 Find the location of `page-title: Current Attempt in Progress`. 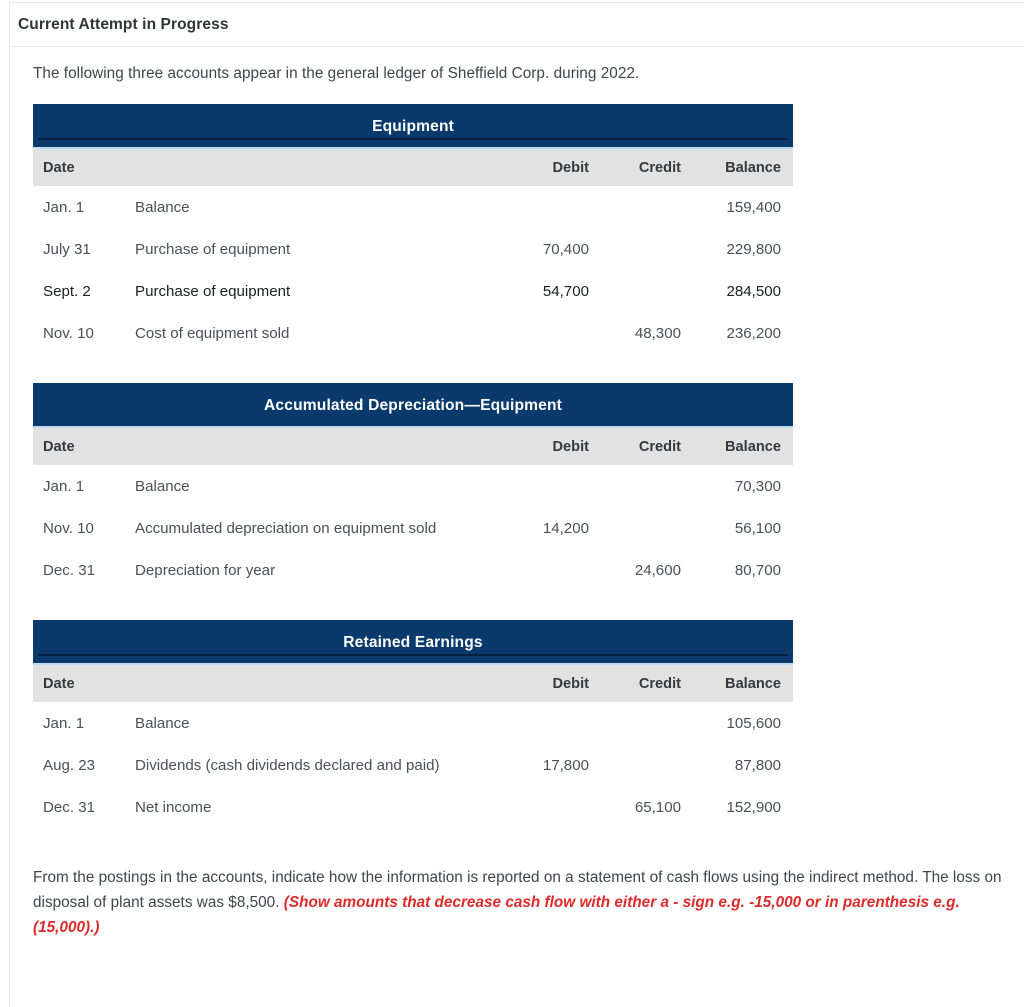

page-title: Current Attempt in Progress is located at coordinates (123, 24).